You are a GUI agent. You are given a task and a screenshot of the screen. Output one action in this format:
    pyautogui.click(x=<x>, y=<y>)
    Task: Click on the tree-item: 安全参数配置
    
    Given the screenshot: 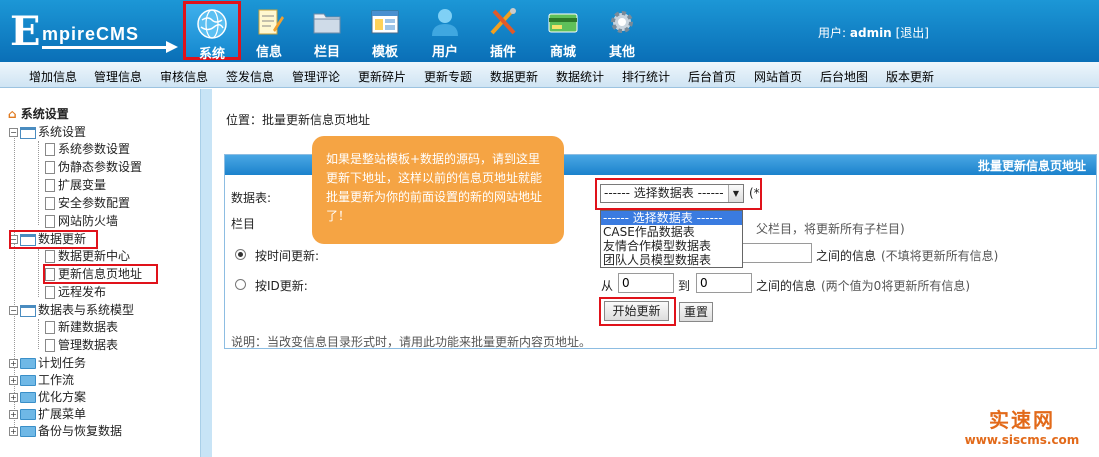 What is the action you would take?
    pyautogui.click(x=87, y=203)
    